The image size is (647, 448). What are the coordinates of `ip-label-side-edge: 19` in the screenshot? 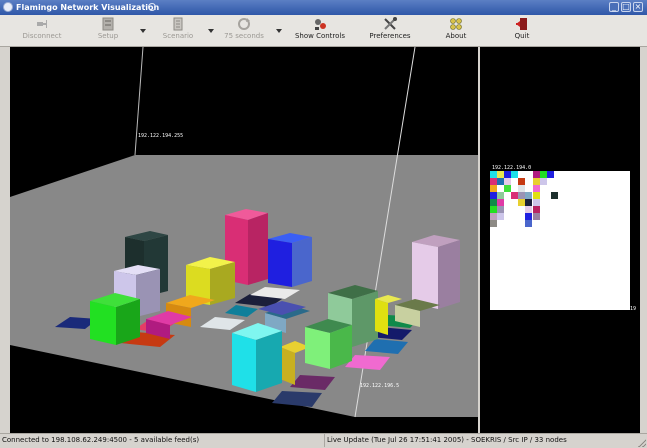 It's located at (633, 309).